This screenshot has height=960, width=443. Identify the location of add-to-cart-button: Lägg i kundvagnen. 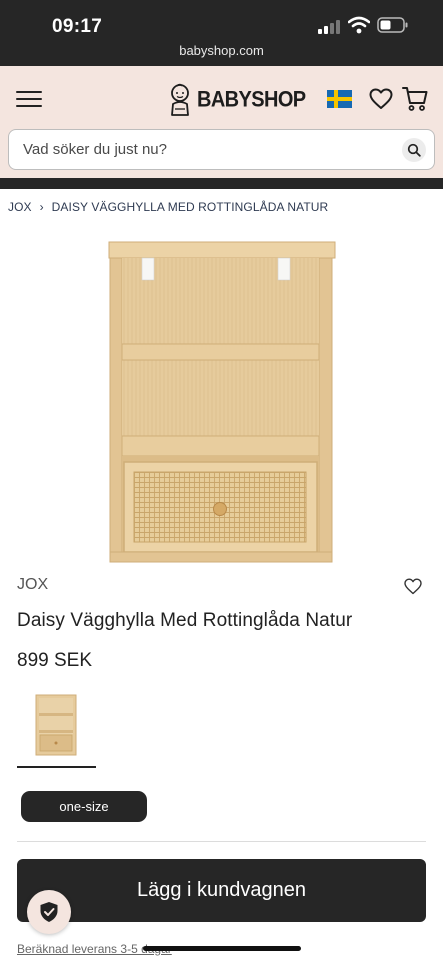
(221, 890).